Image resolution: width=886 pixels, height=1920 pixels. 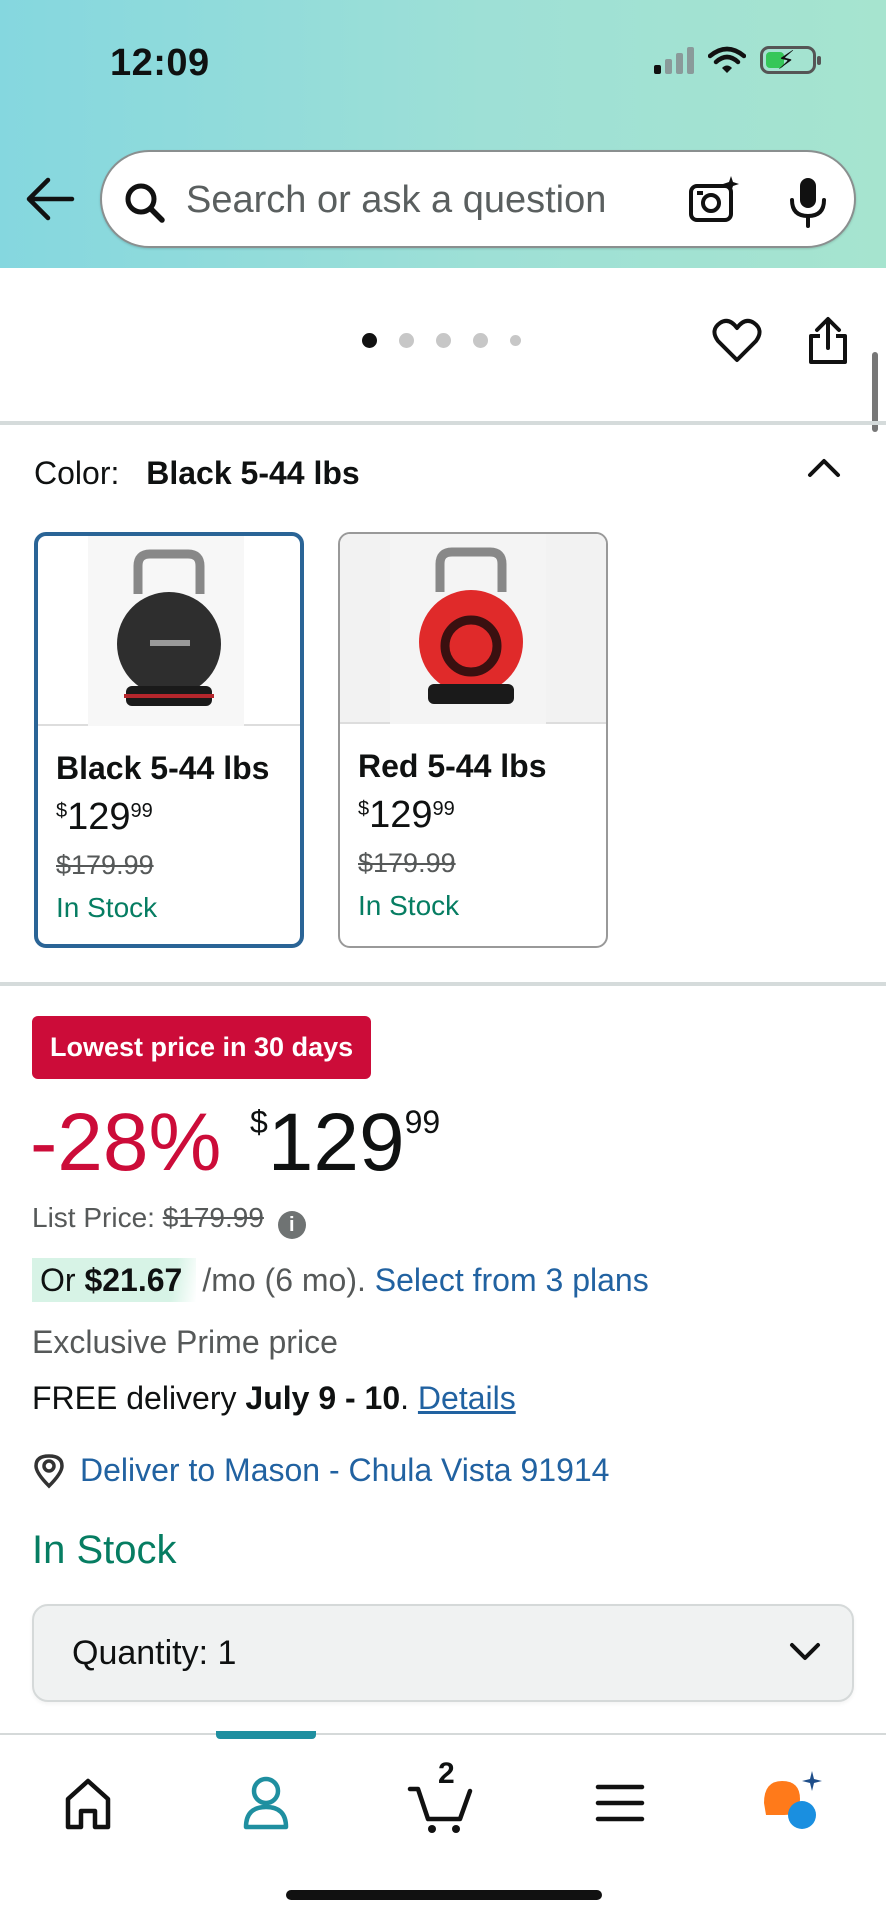 What do you see at coordinates (213, 1217) in the screenshot?
I see `list-price-value: $179.99` at bounding box center [213, 1217].